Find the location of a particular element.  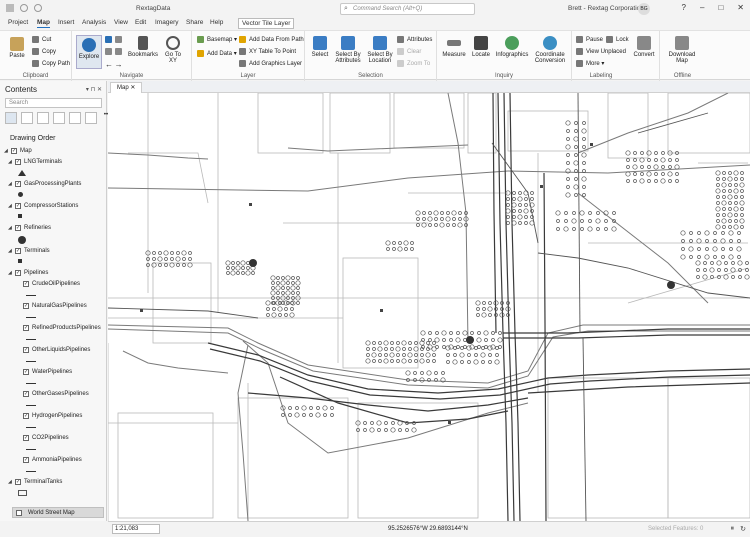

add-data-button: Add Data ▾ is located at coordinates (217, 53).